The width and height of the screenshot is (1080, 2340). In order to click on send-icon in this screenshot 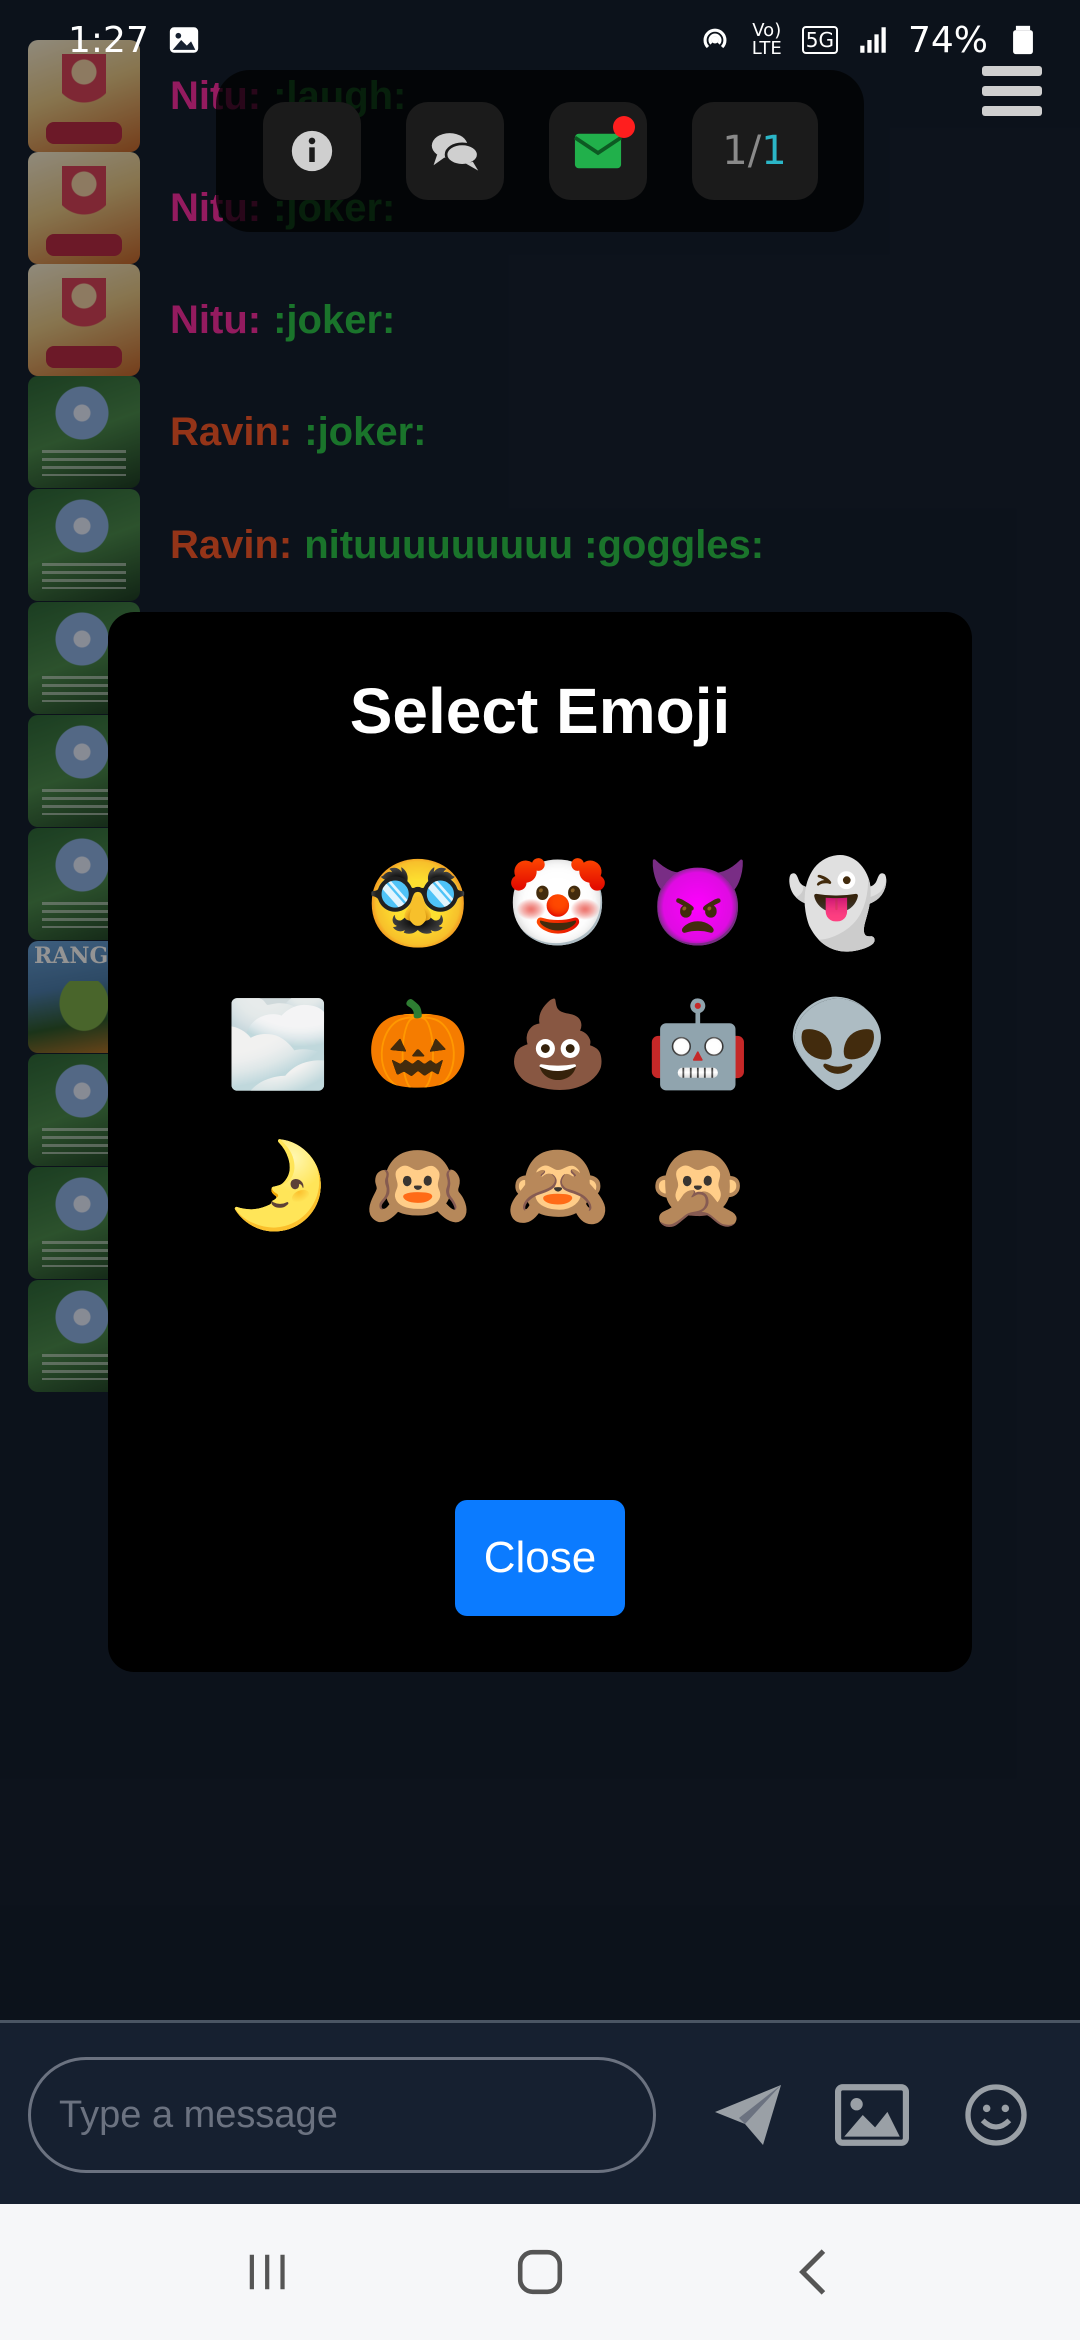, I will do `click(748, 2115)`.